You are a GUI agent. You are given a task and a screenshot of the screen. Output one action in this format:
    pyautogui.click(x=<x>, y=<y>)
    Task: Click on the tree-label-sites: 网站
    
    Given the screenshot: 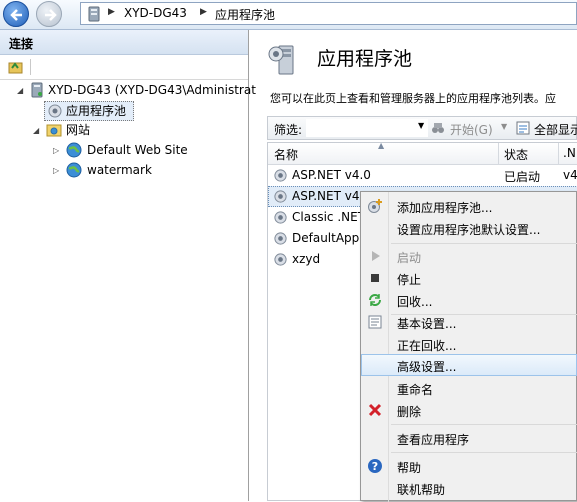 What is the action you would take?
    pyautogui.click(x=78, y=130)
    